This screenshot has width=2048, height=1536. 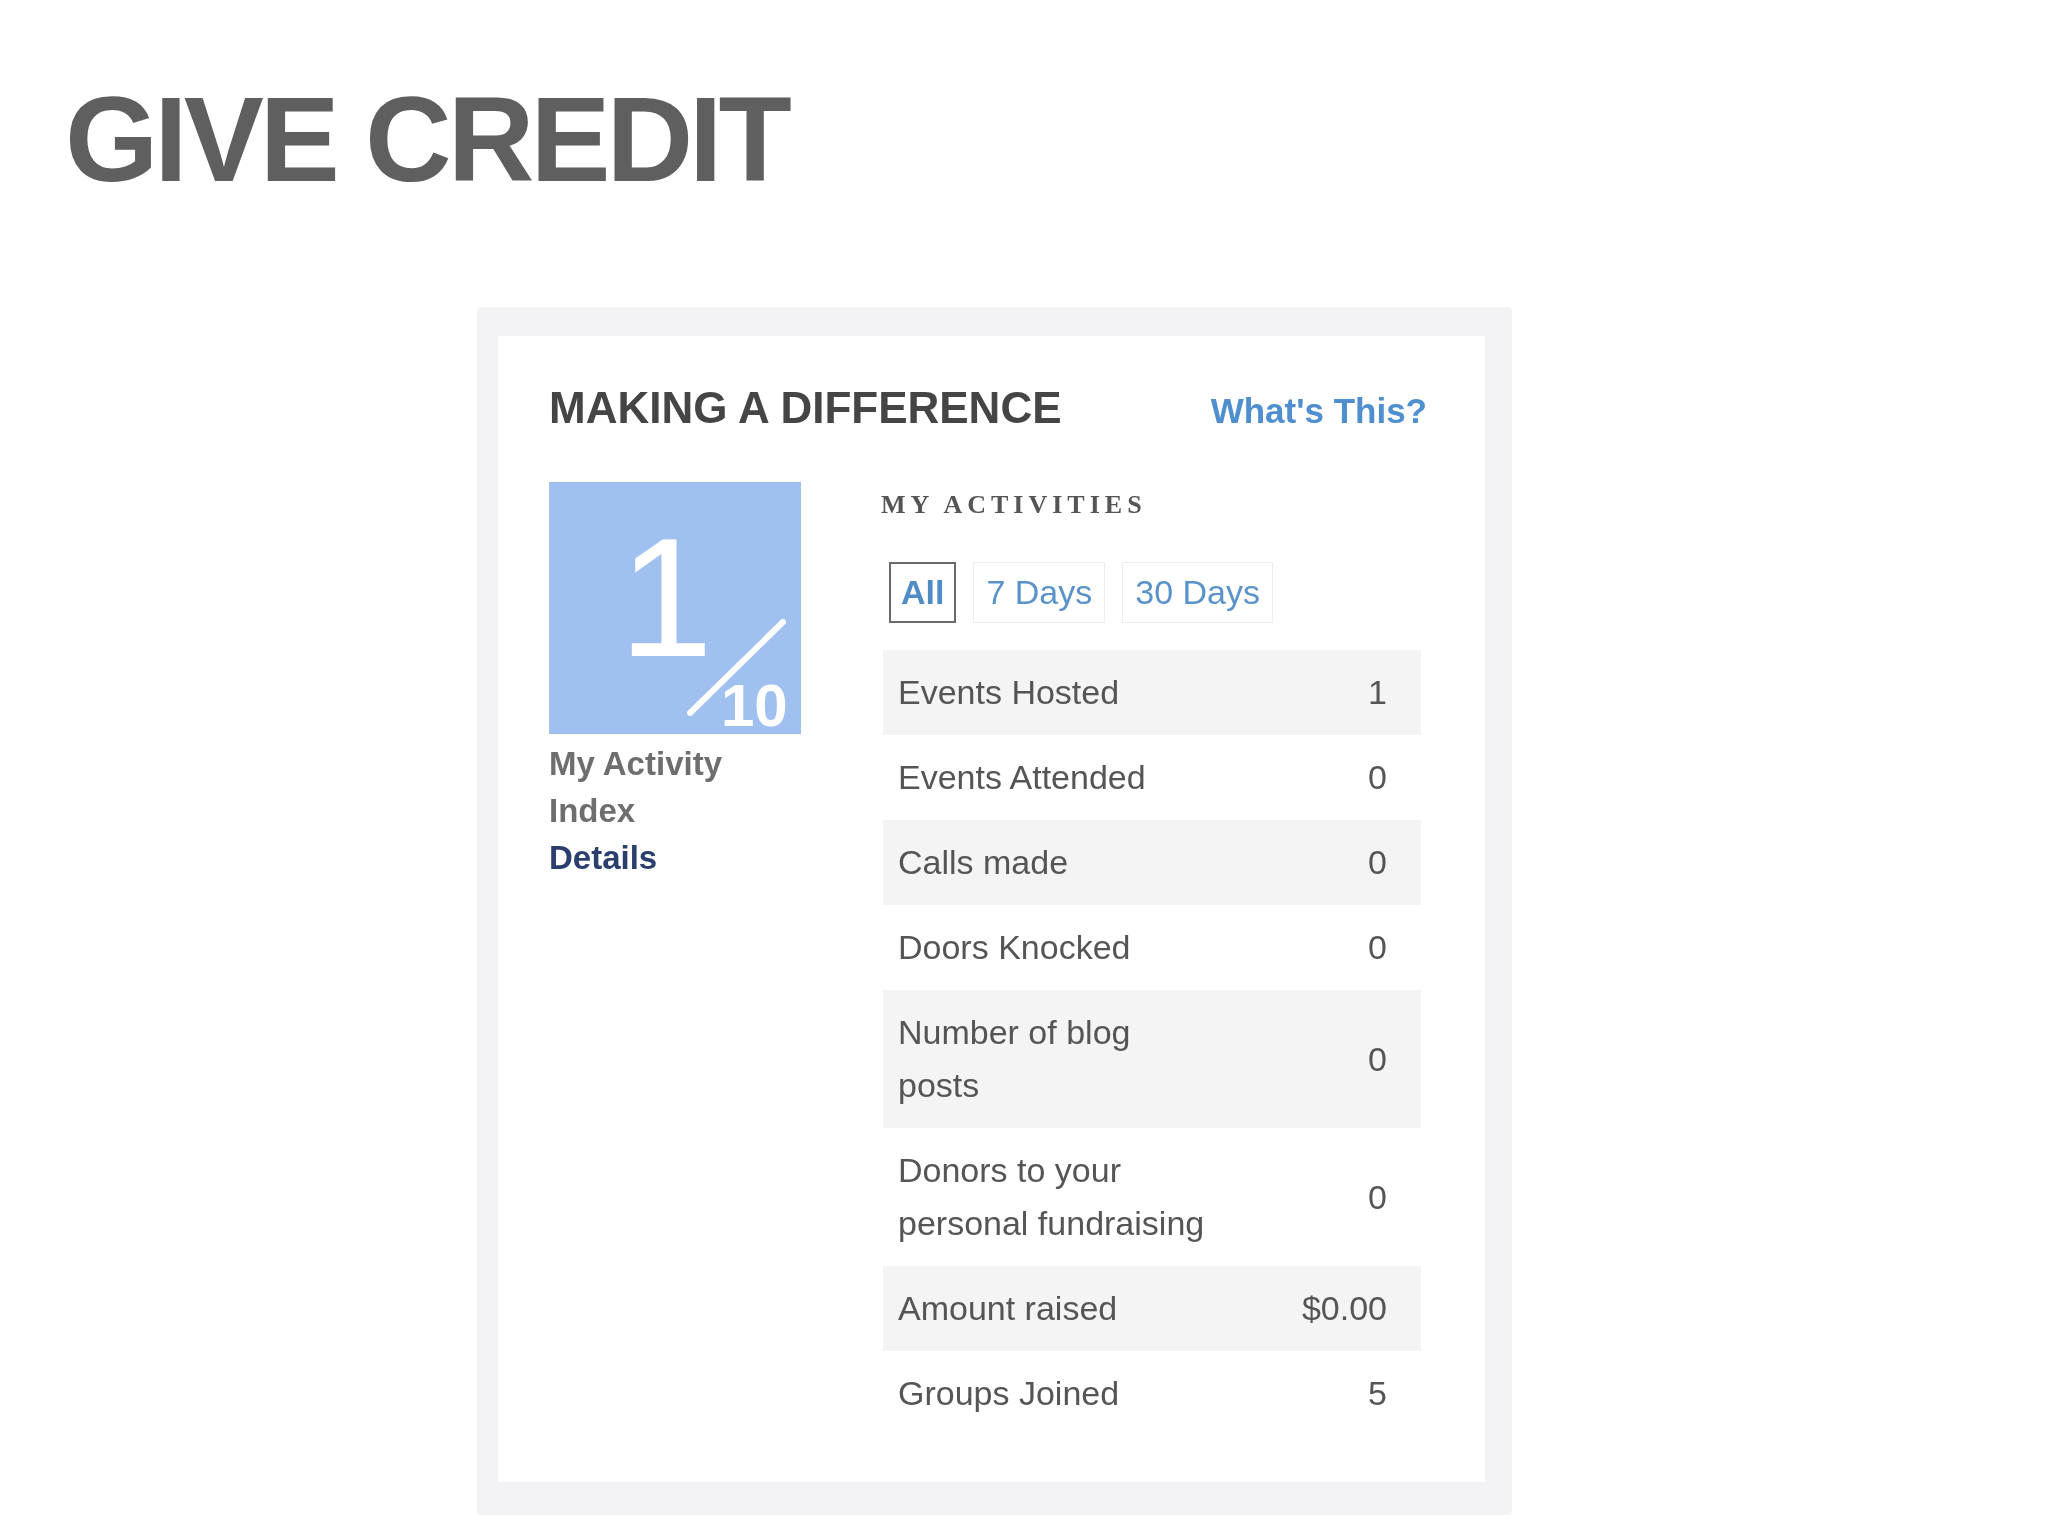 What do you see at coordinates (1344, 1308) in the screenshot?
I see `activity-value: $0.00` at bounding box center [1344, 1308].